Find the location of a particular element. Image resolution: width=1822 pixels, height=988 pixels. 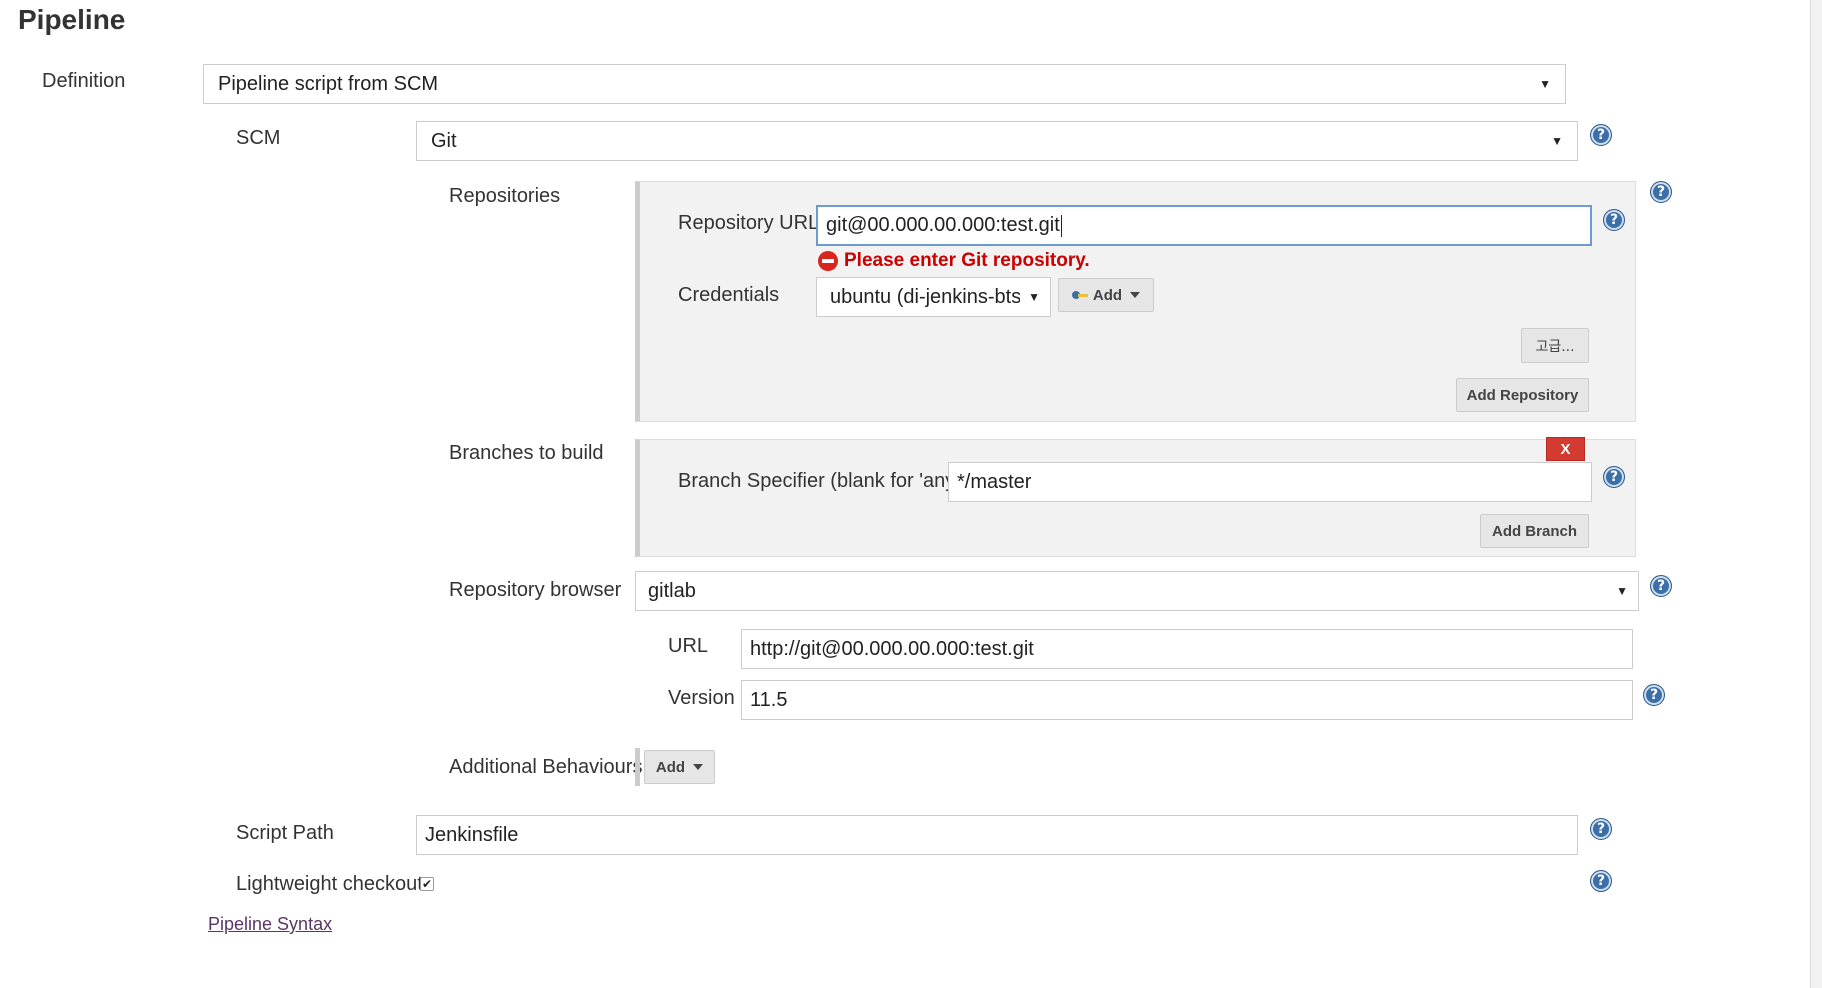

text-caret is located at coordinates (1061, 225).